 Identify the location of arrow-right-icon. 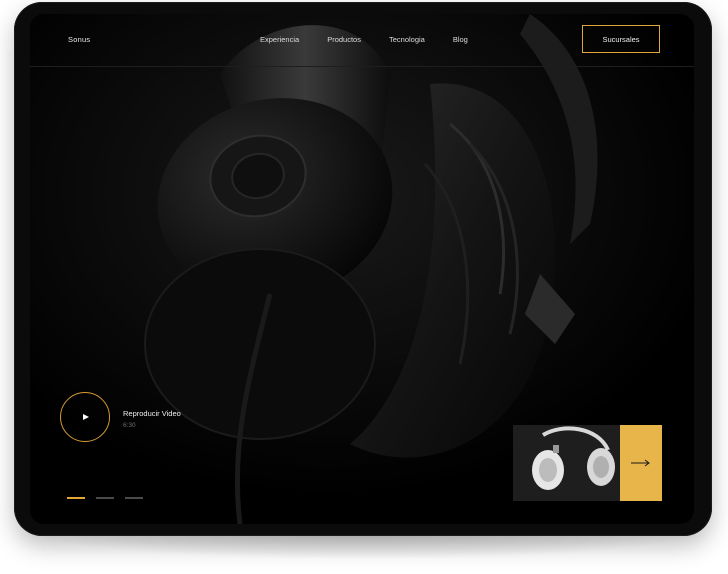
(640, 463).